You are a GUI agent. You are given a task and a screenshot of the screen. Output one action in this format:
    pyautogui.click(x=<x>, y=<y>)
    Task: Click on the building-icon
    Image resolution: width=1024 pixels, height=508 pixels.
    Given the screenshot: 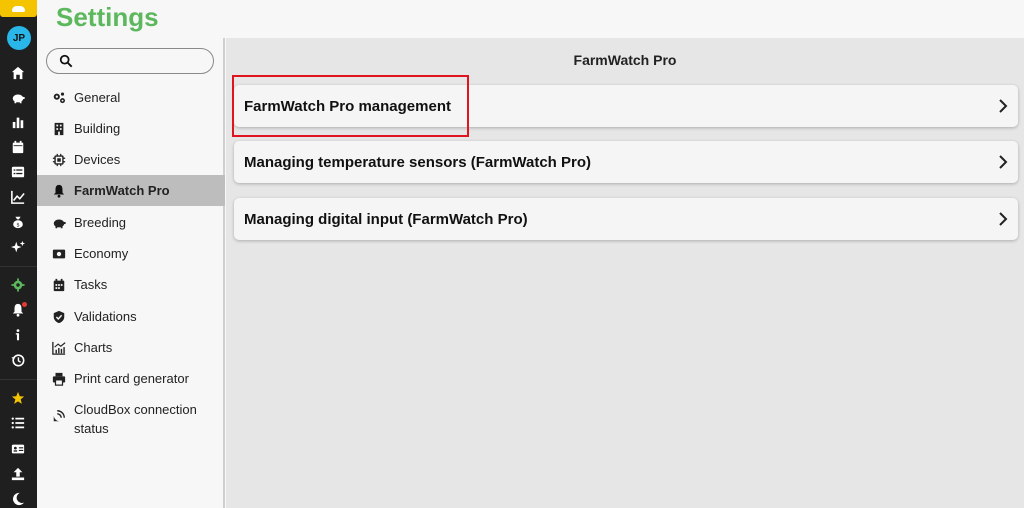 What is the action you would take?
    pyautogui.click(x=59, y=129)
    